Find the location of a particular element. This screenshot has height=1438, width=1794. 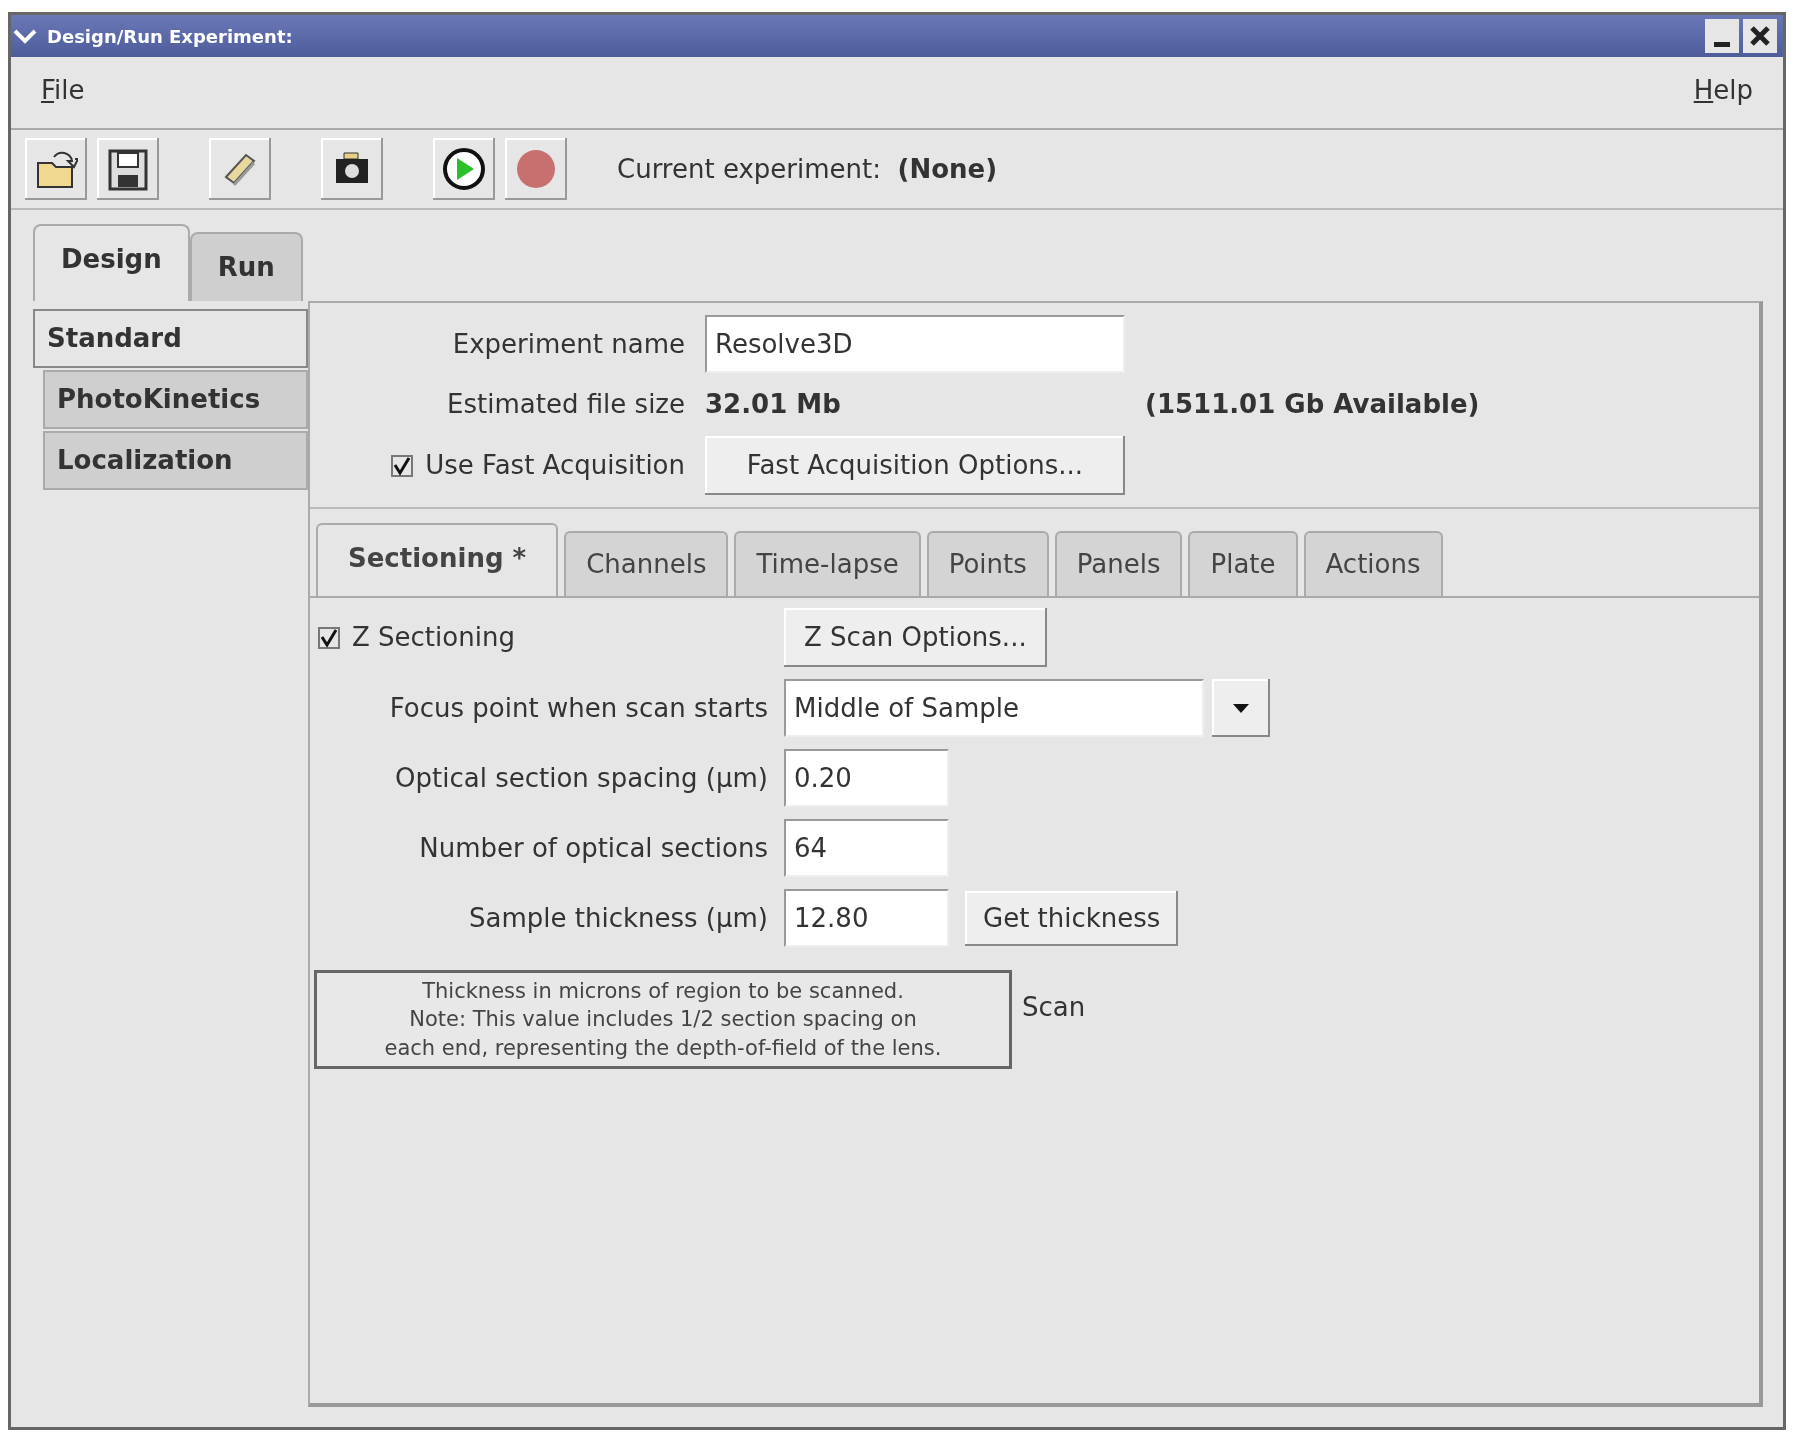

field-label: Number of optical sections is located at coordinates (593, 848).